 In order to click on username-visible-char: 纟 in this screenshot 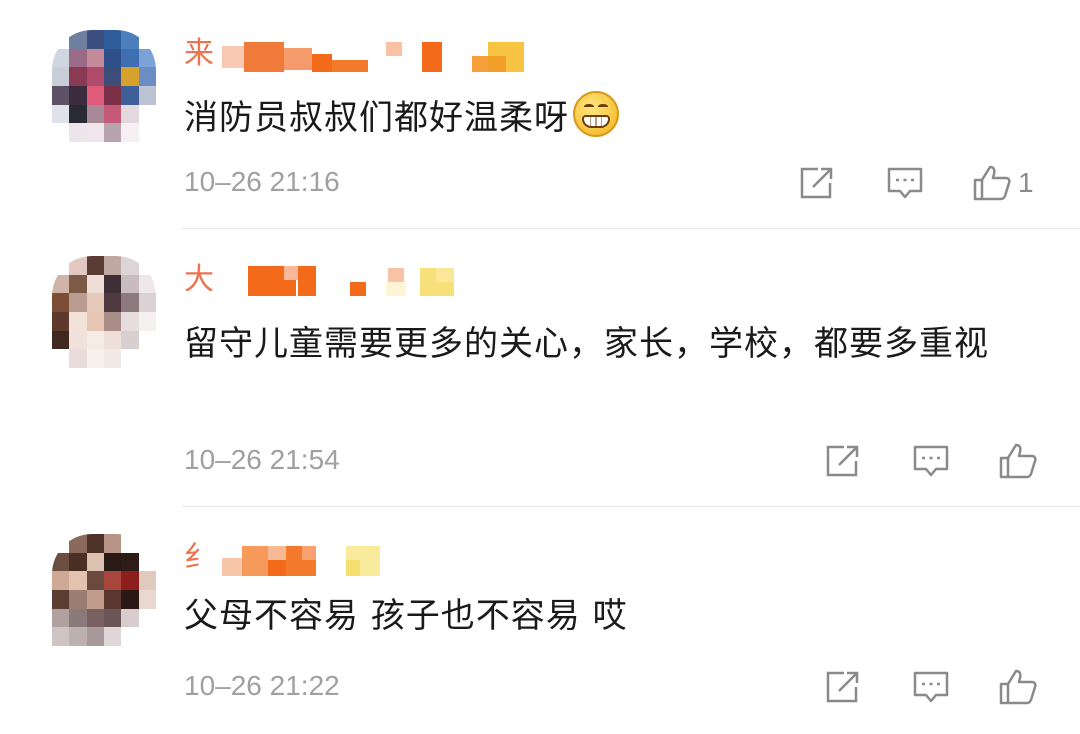, I will do `click(199, 558)`.